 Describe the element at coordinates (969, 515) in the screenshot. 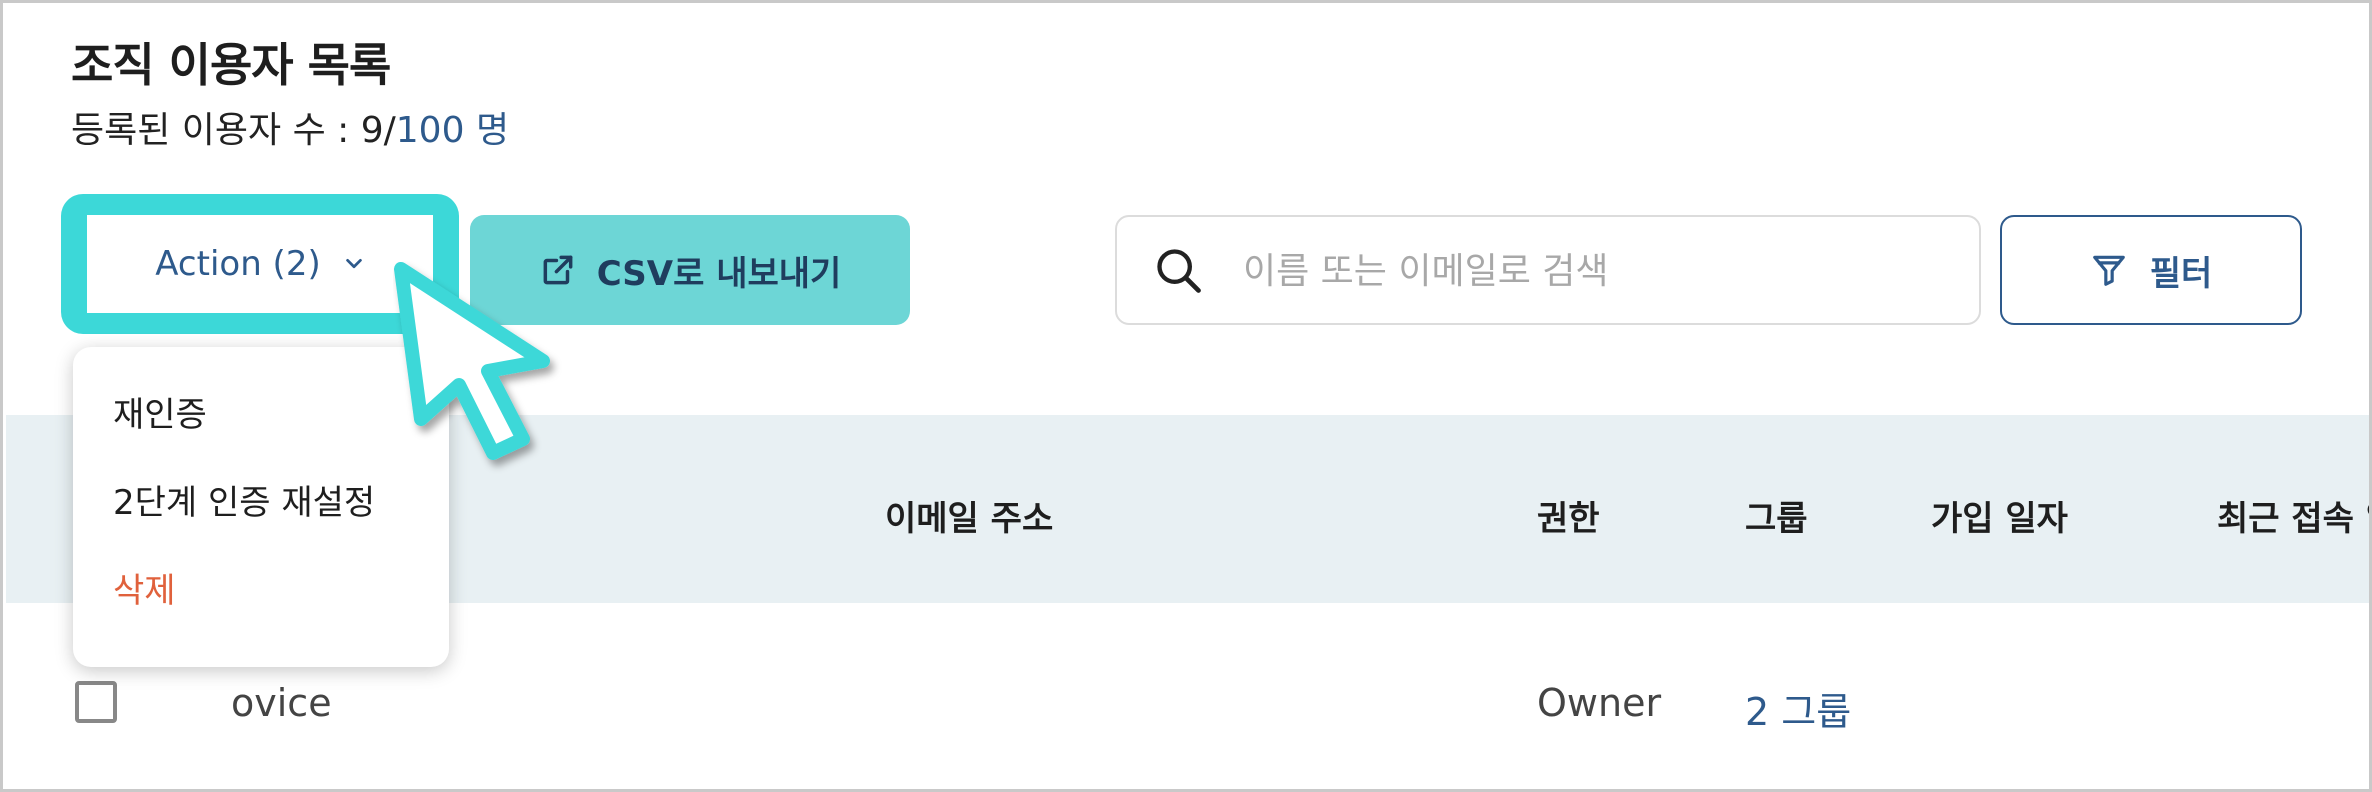

I see `column-header-email: 이메일 주소` at that location.